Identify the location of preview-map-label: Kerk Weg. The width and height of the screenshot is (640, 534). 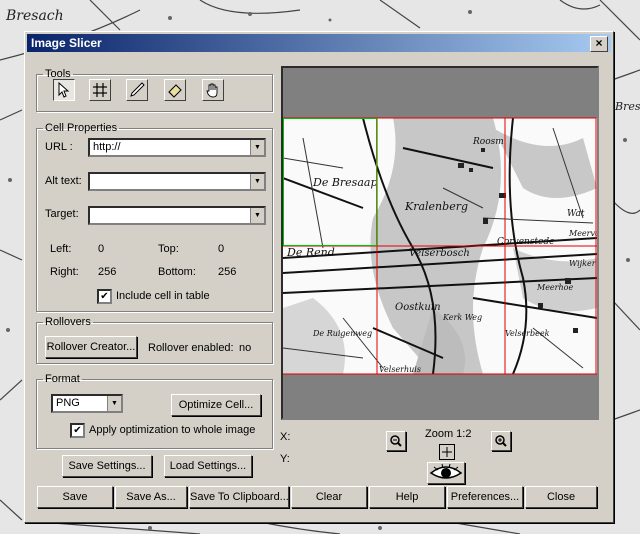
(462, 317).